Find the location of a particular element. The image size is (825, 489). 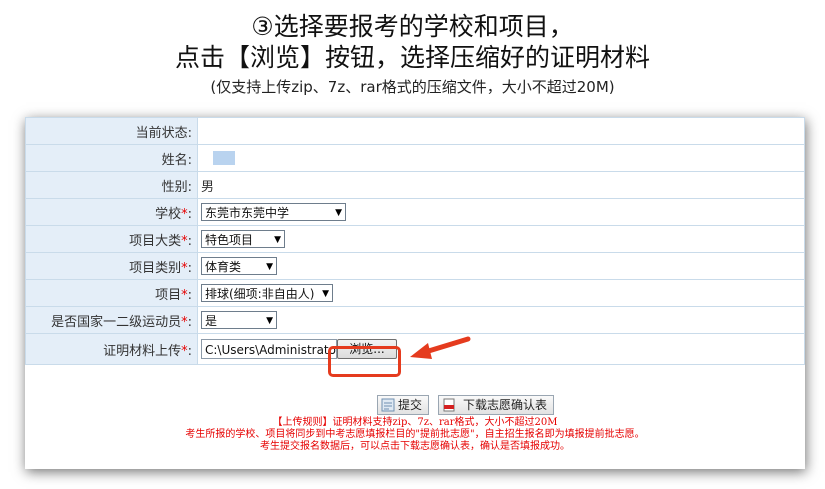

project-select-value: 排球(细项:非自由人) is located at coordinates (260, 294).